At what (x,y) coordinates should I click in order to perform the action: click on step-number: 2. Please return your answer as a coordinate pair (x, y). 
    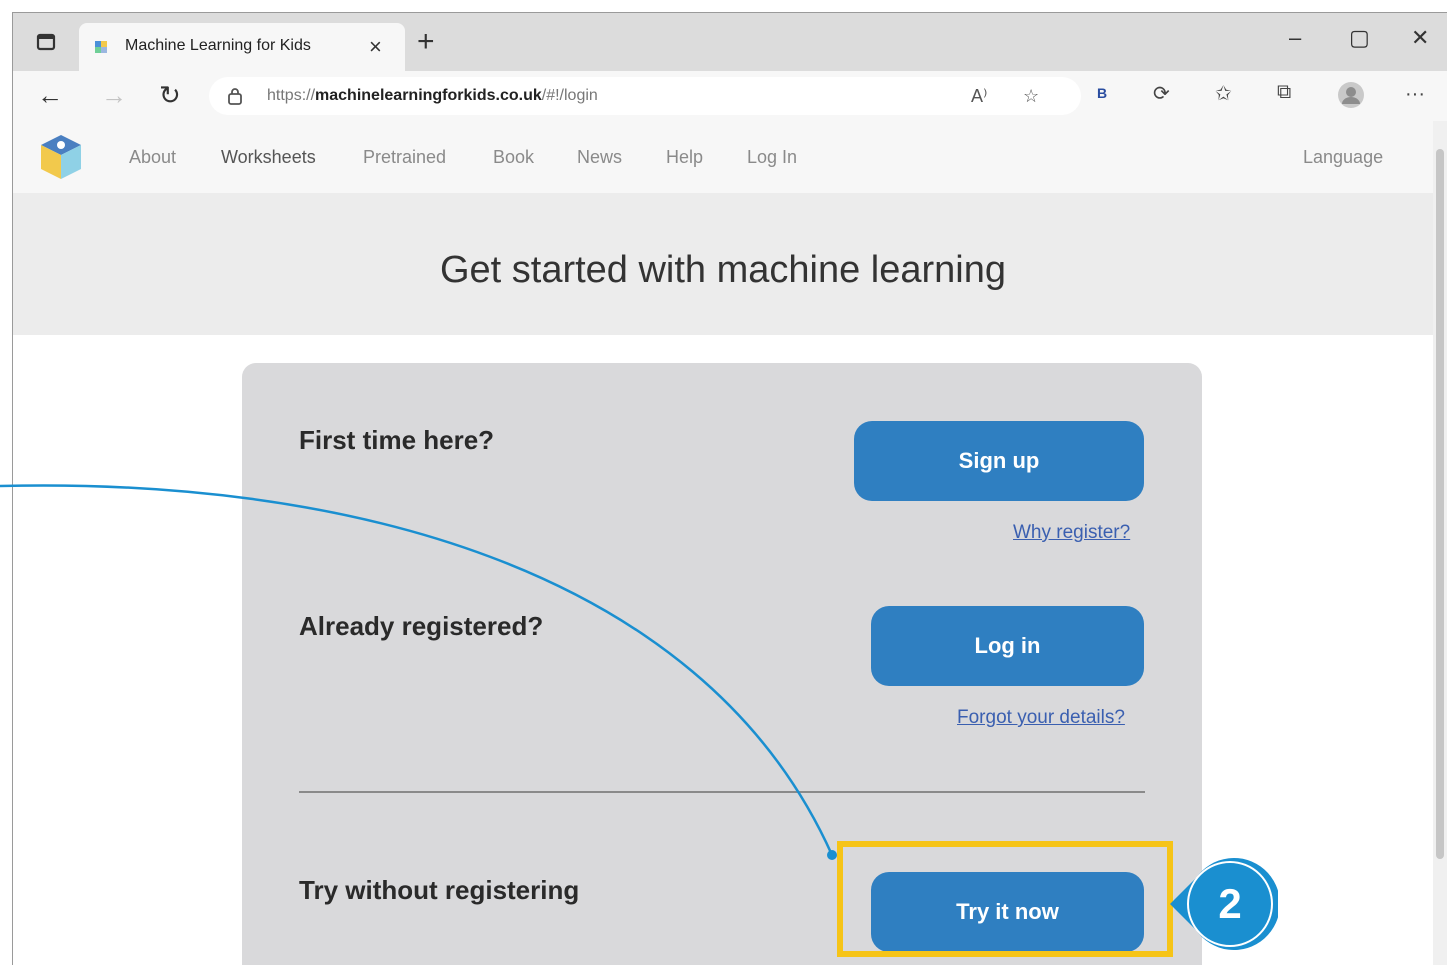
    Looking at the image, I should click on (1230, 903).